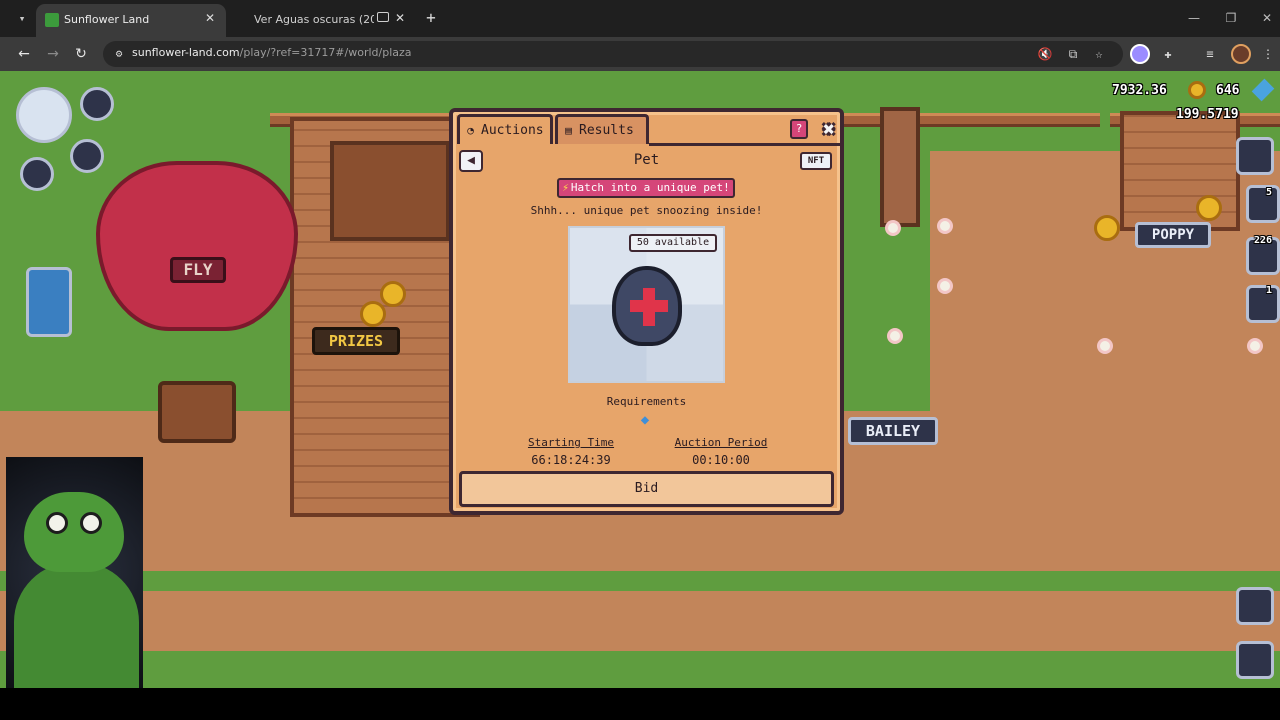 The height and width of the screenshot is (720, 1280). Describe the element at coordinates (646, 210) in the screenshot. I see `item-description: Shhh... unique pet snoozing inside!` at that location.